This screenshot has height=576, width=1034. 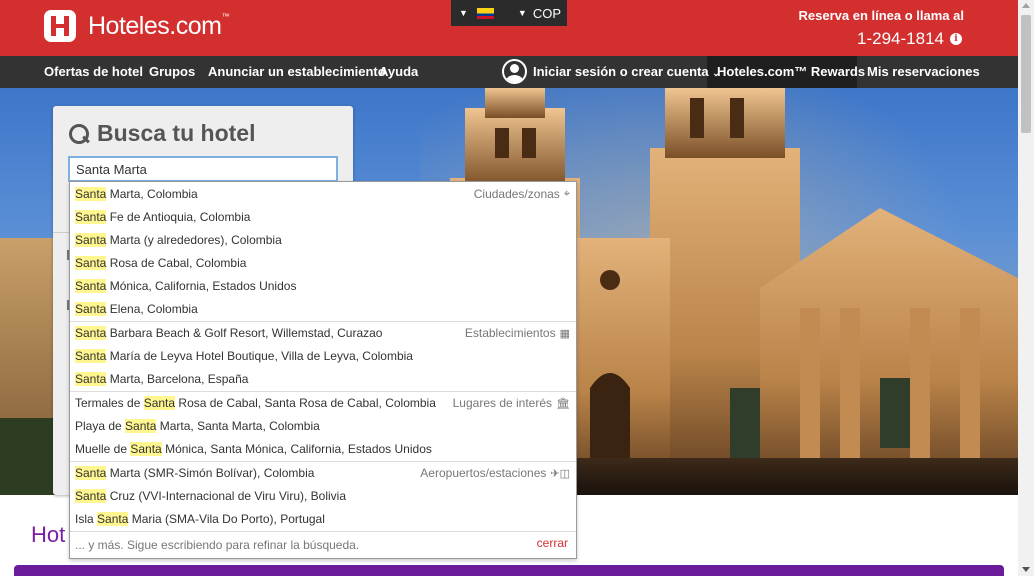 I want to click on info-icon: i, so click(x=956, y=39).